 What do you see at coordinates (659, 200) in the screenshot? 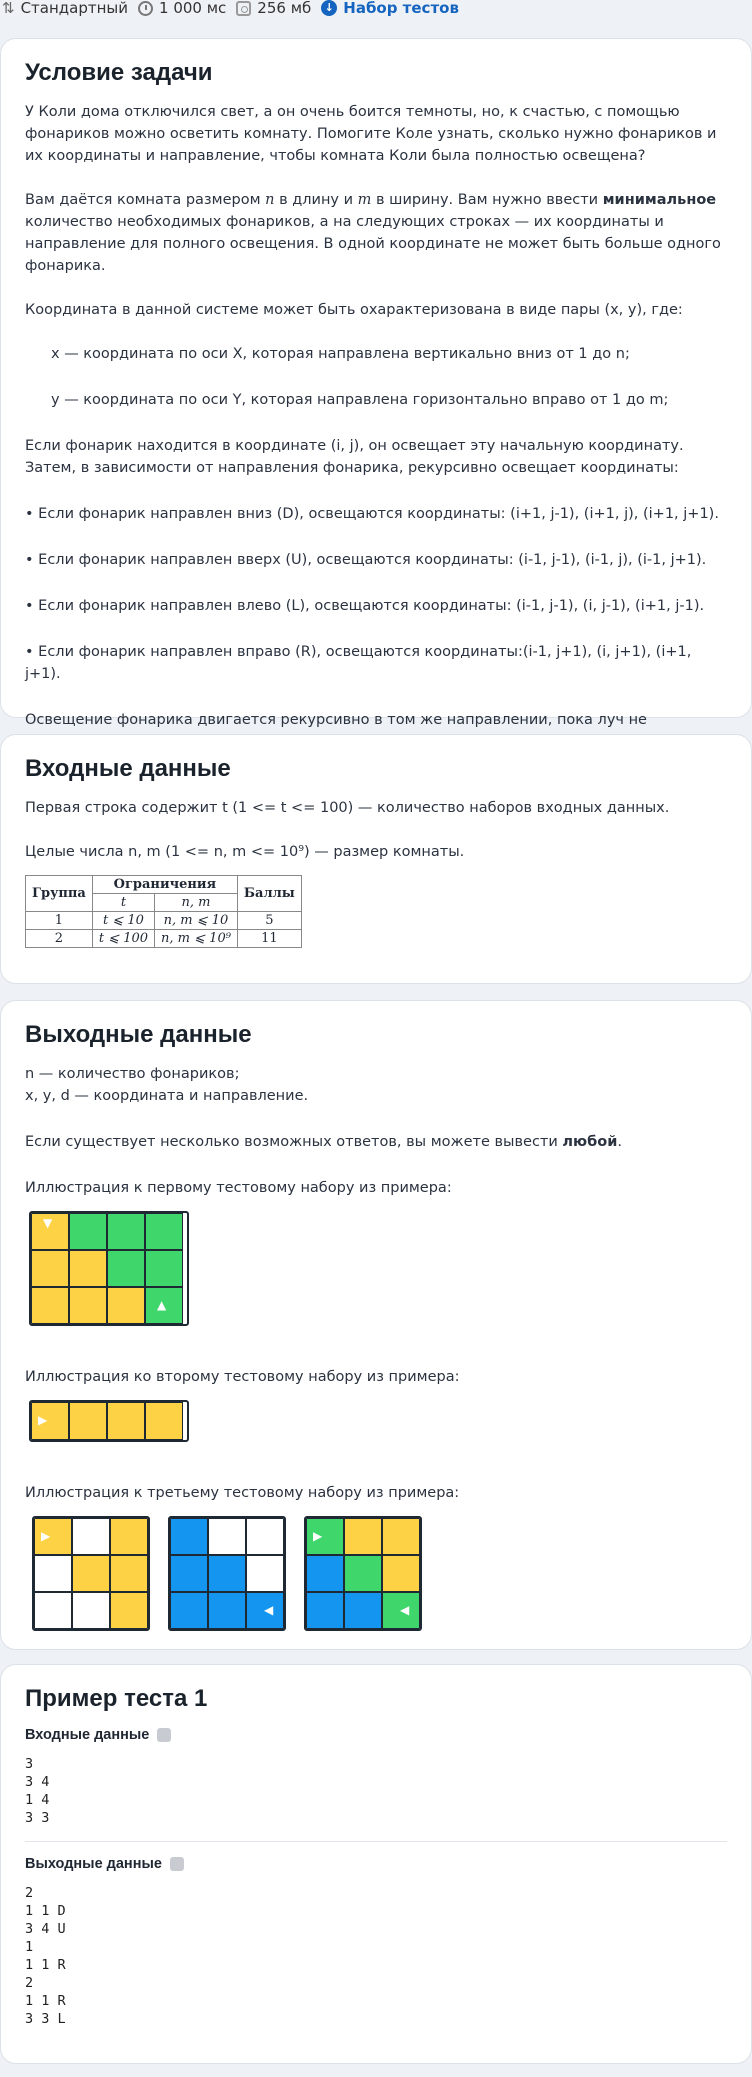
I see `p2-bold: минимальное` at bounding box center [659, 200].